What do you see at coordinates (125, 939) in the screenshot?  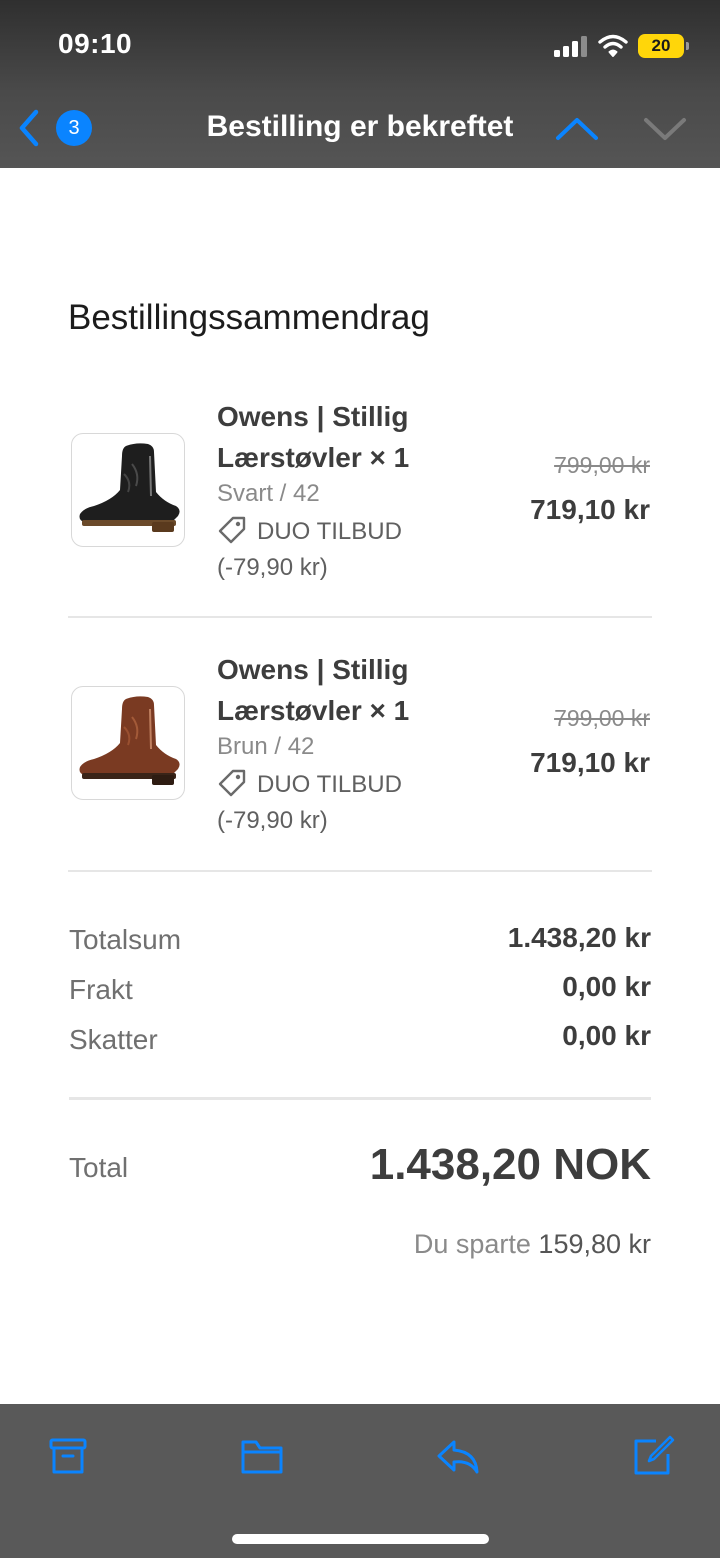 I see `subtotal-label: Totalsum` at bounding box center [125, 939].